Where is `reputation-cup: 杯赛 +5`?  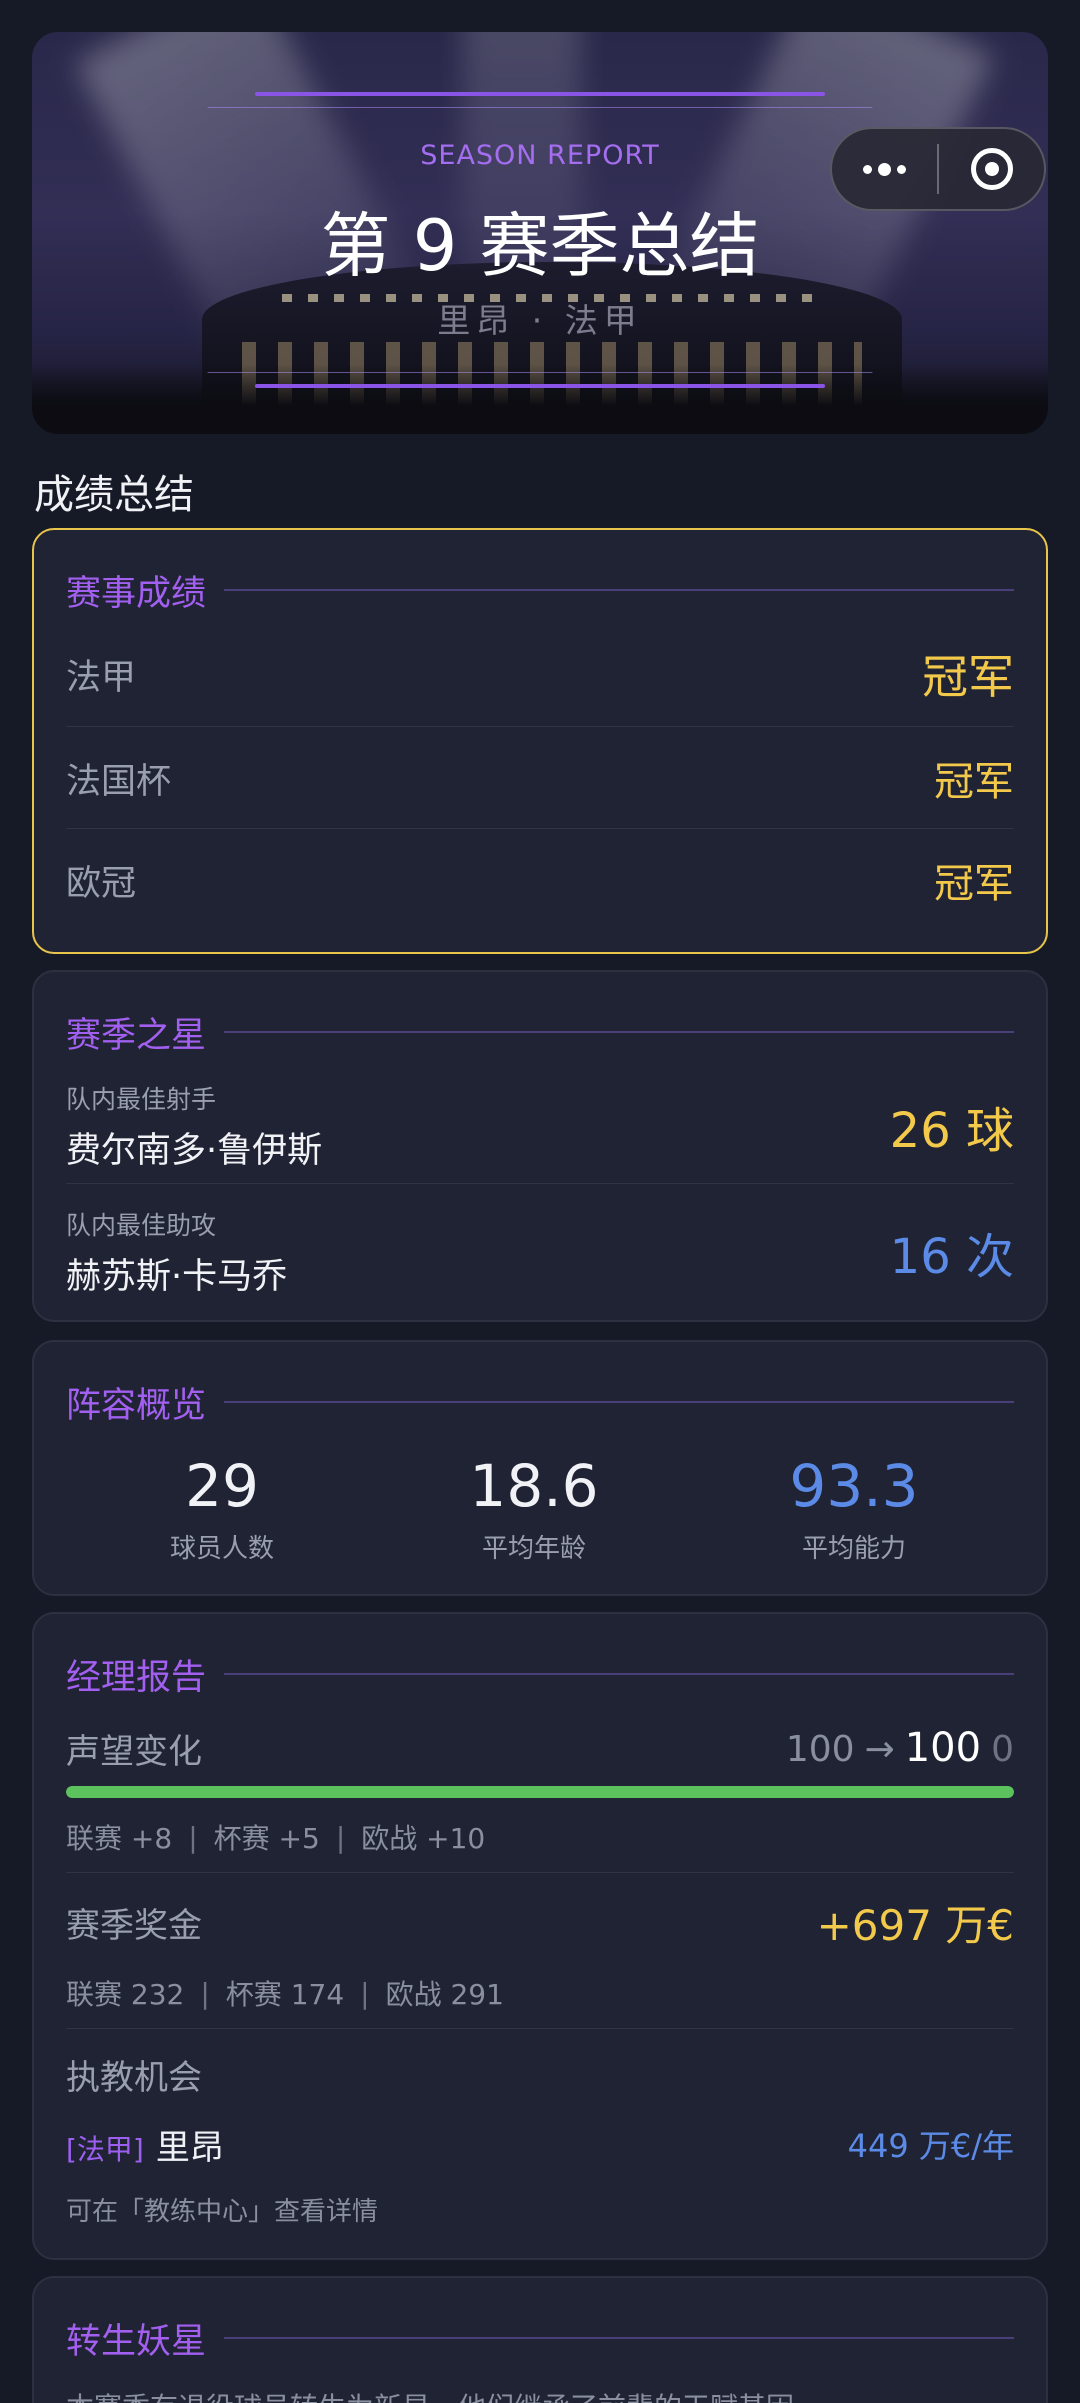
reputation-cup: 杯赛 +5 is located at coordinates (266, 1838).